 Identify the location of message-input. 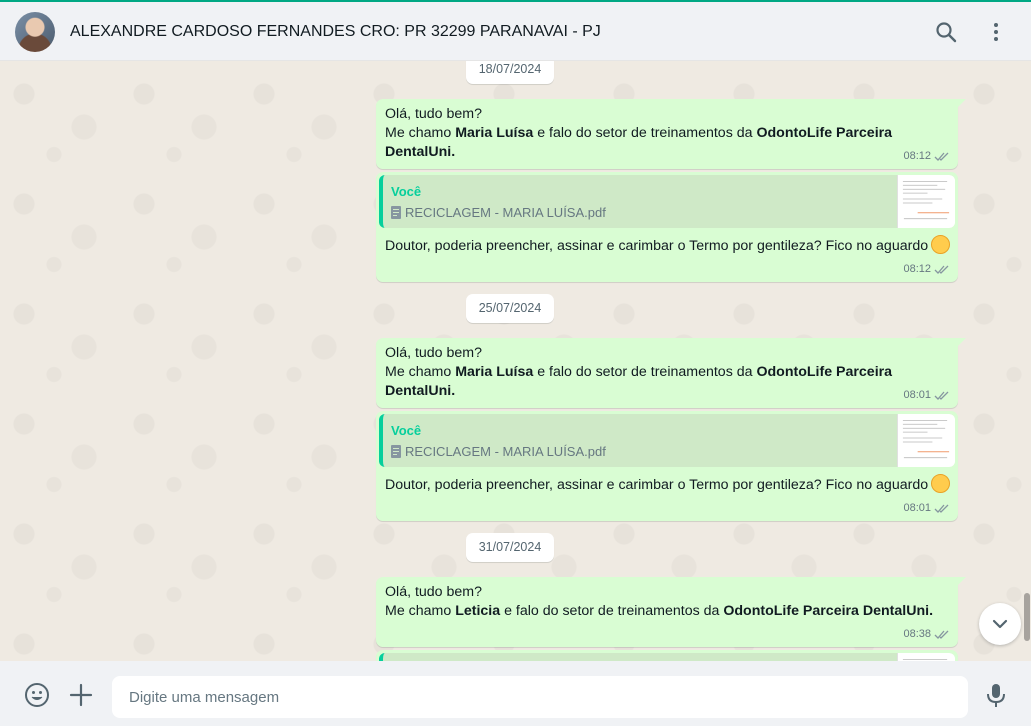
(540, 697).